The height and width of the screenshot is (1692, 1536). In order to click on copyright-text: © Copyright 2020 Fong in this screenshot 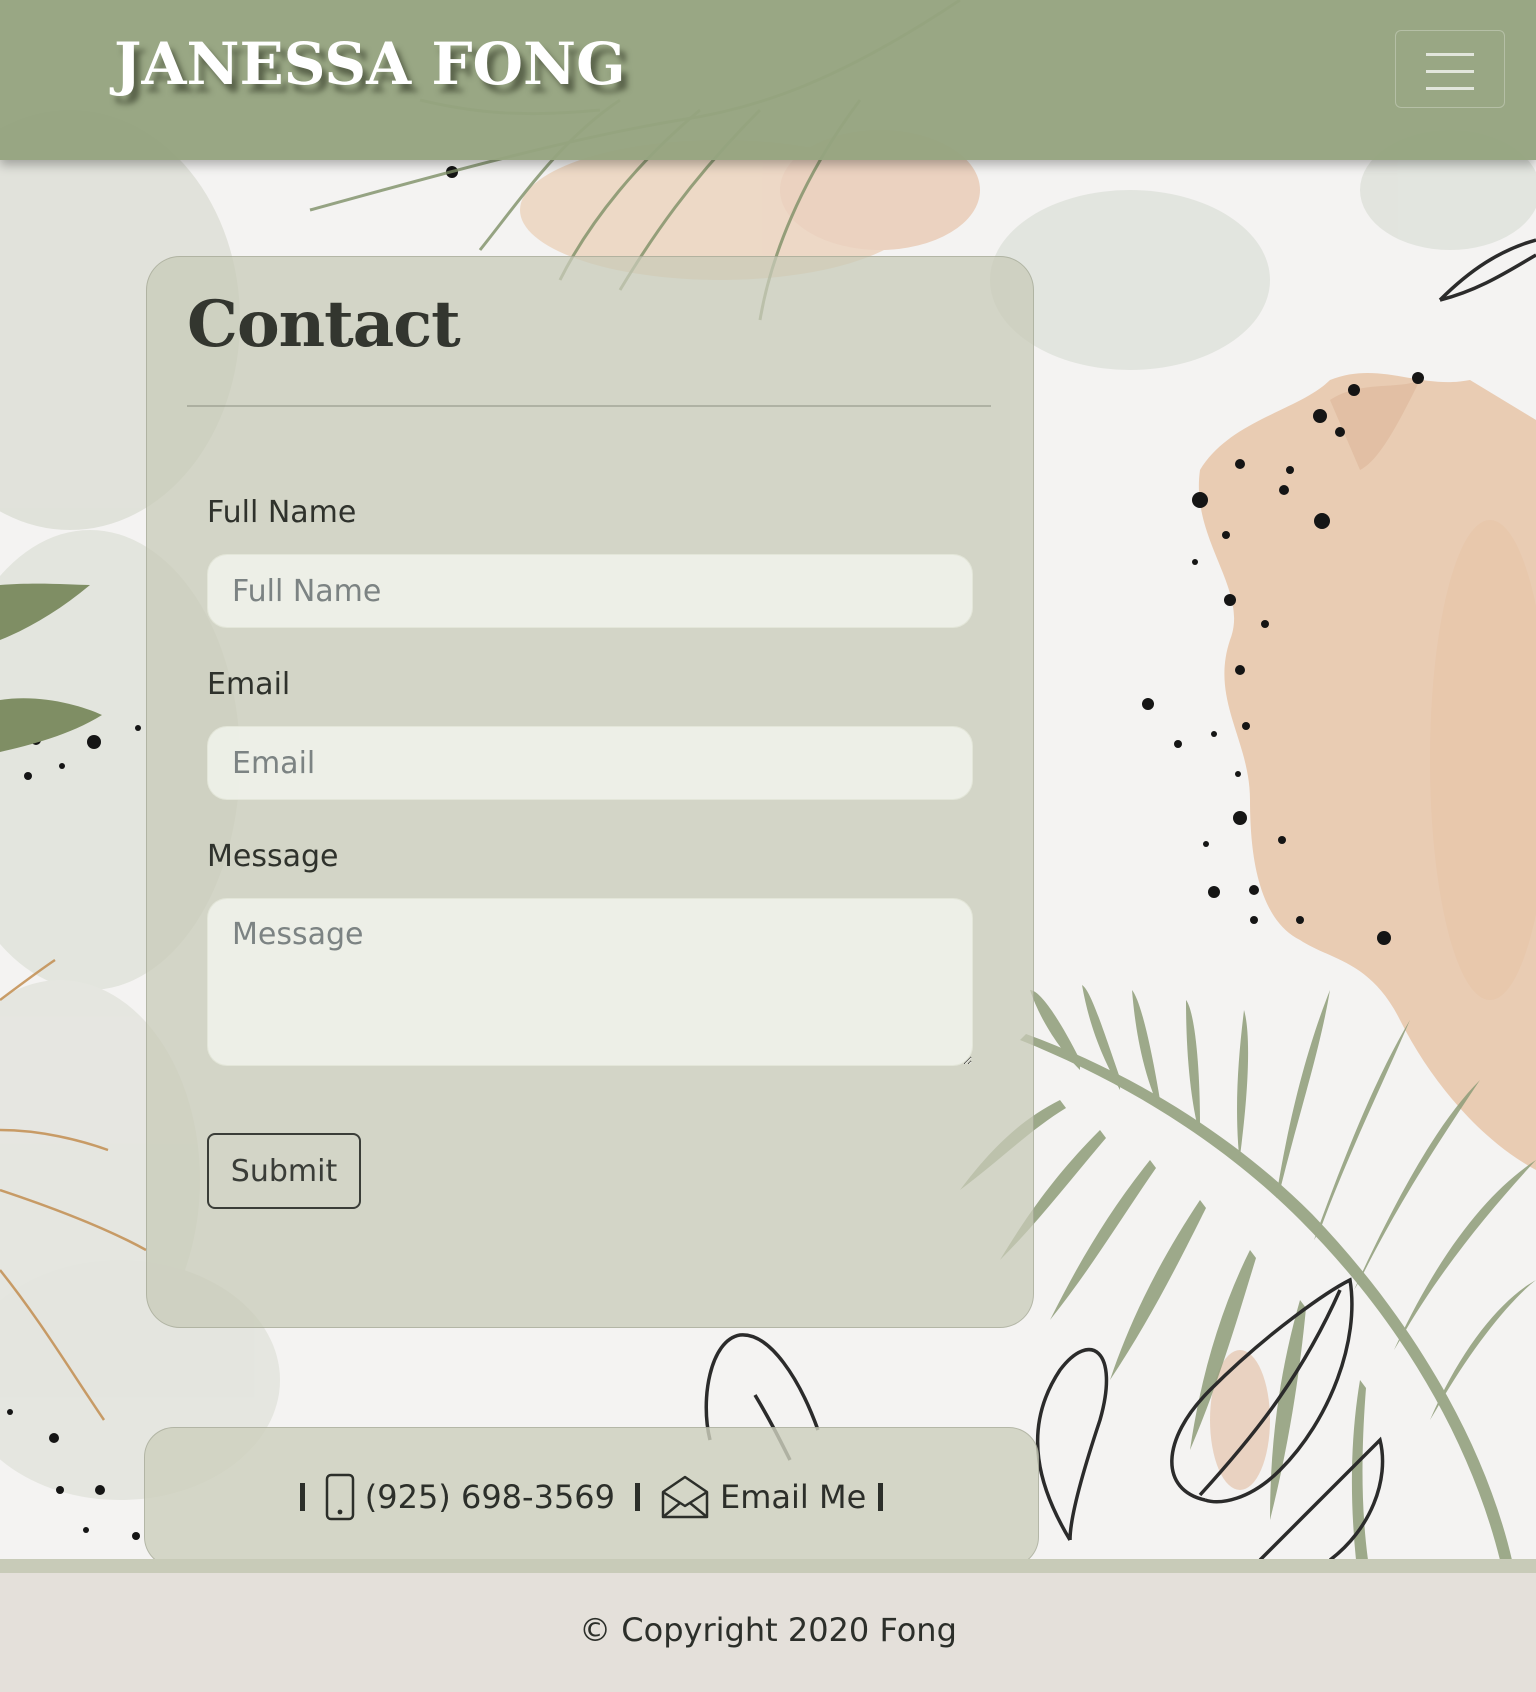, I will do `click(768, 1630)`.